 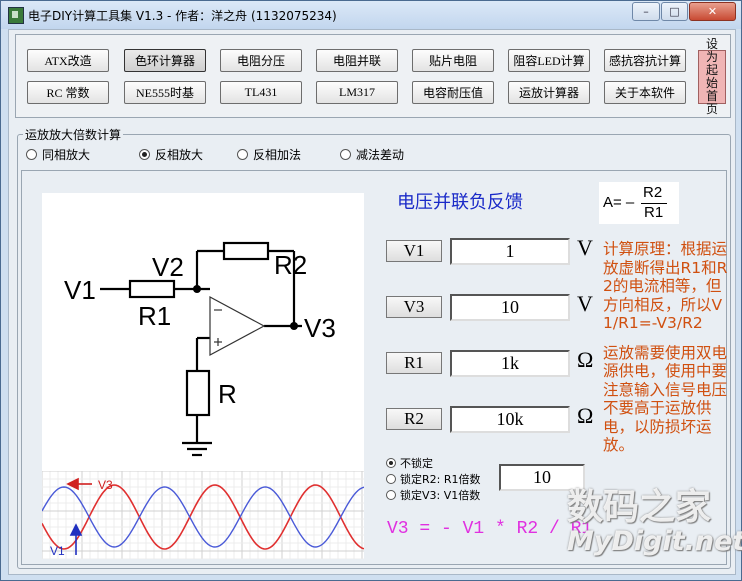 What do you see at coordinates (68, 60) in the screenshot?
I see `atx-button: ATX改造` at bounding box center [68, 60].